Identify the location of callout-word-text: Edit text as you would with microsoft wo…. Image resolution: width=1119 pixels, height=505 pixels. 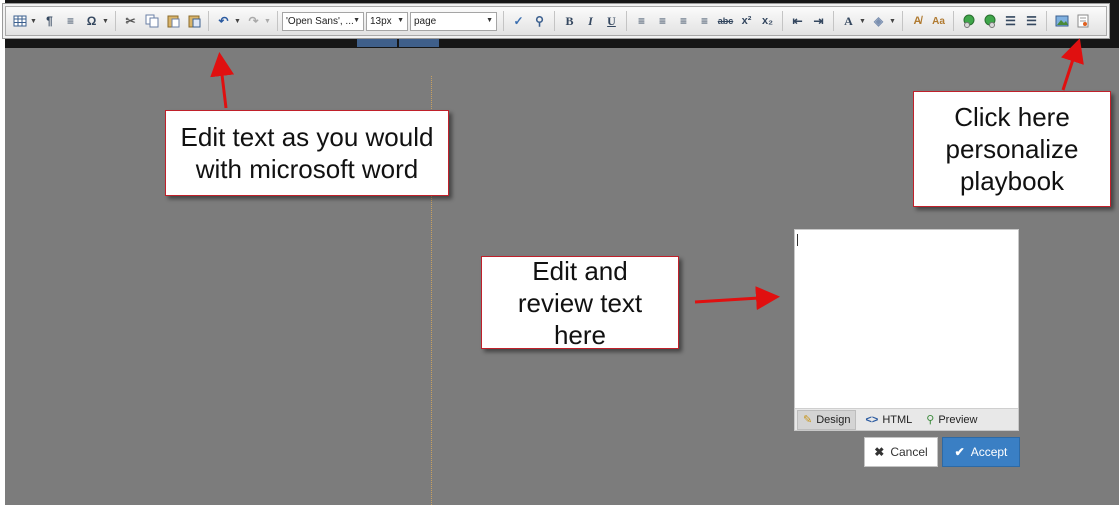
(307, 153).